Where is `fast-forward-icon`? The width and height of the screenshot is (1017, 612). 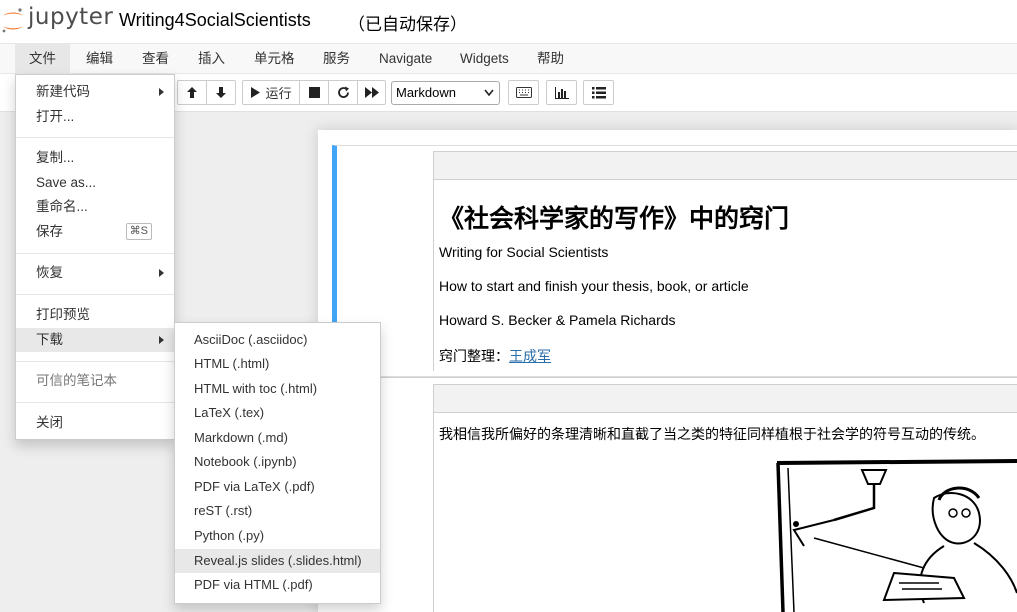 fast-forward-icon is located at coordinates (371, 92).